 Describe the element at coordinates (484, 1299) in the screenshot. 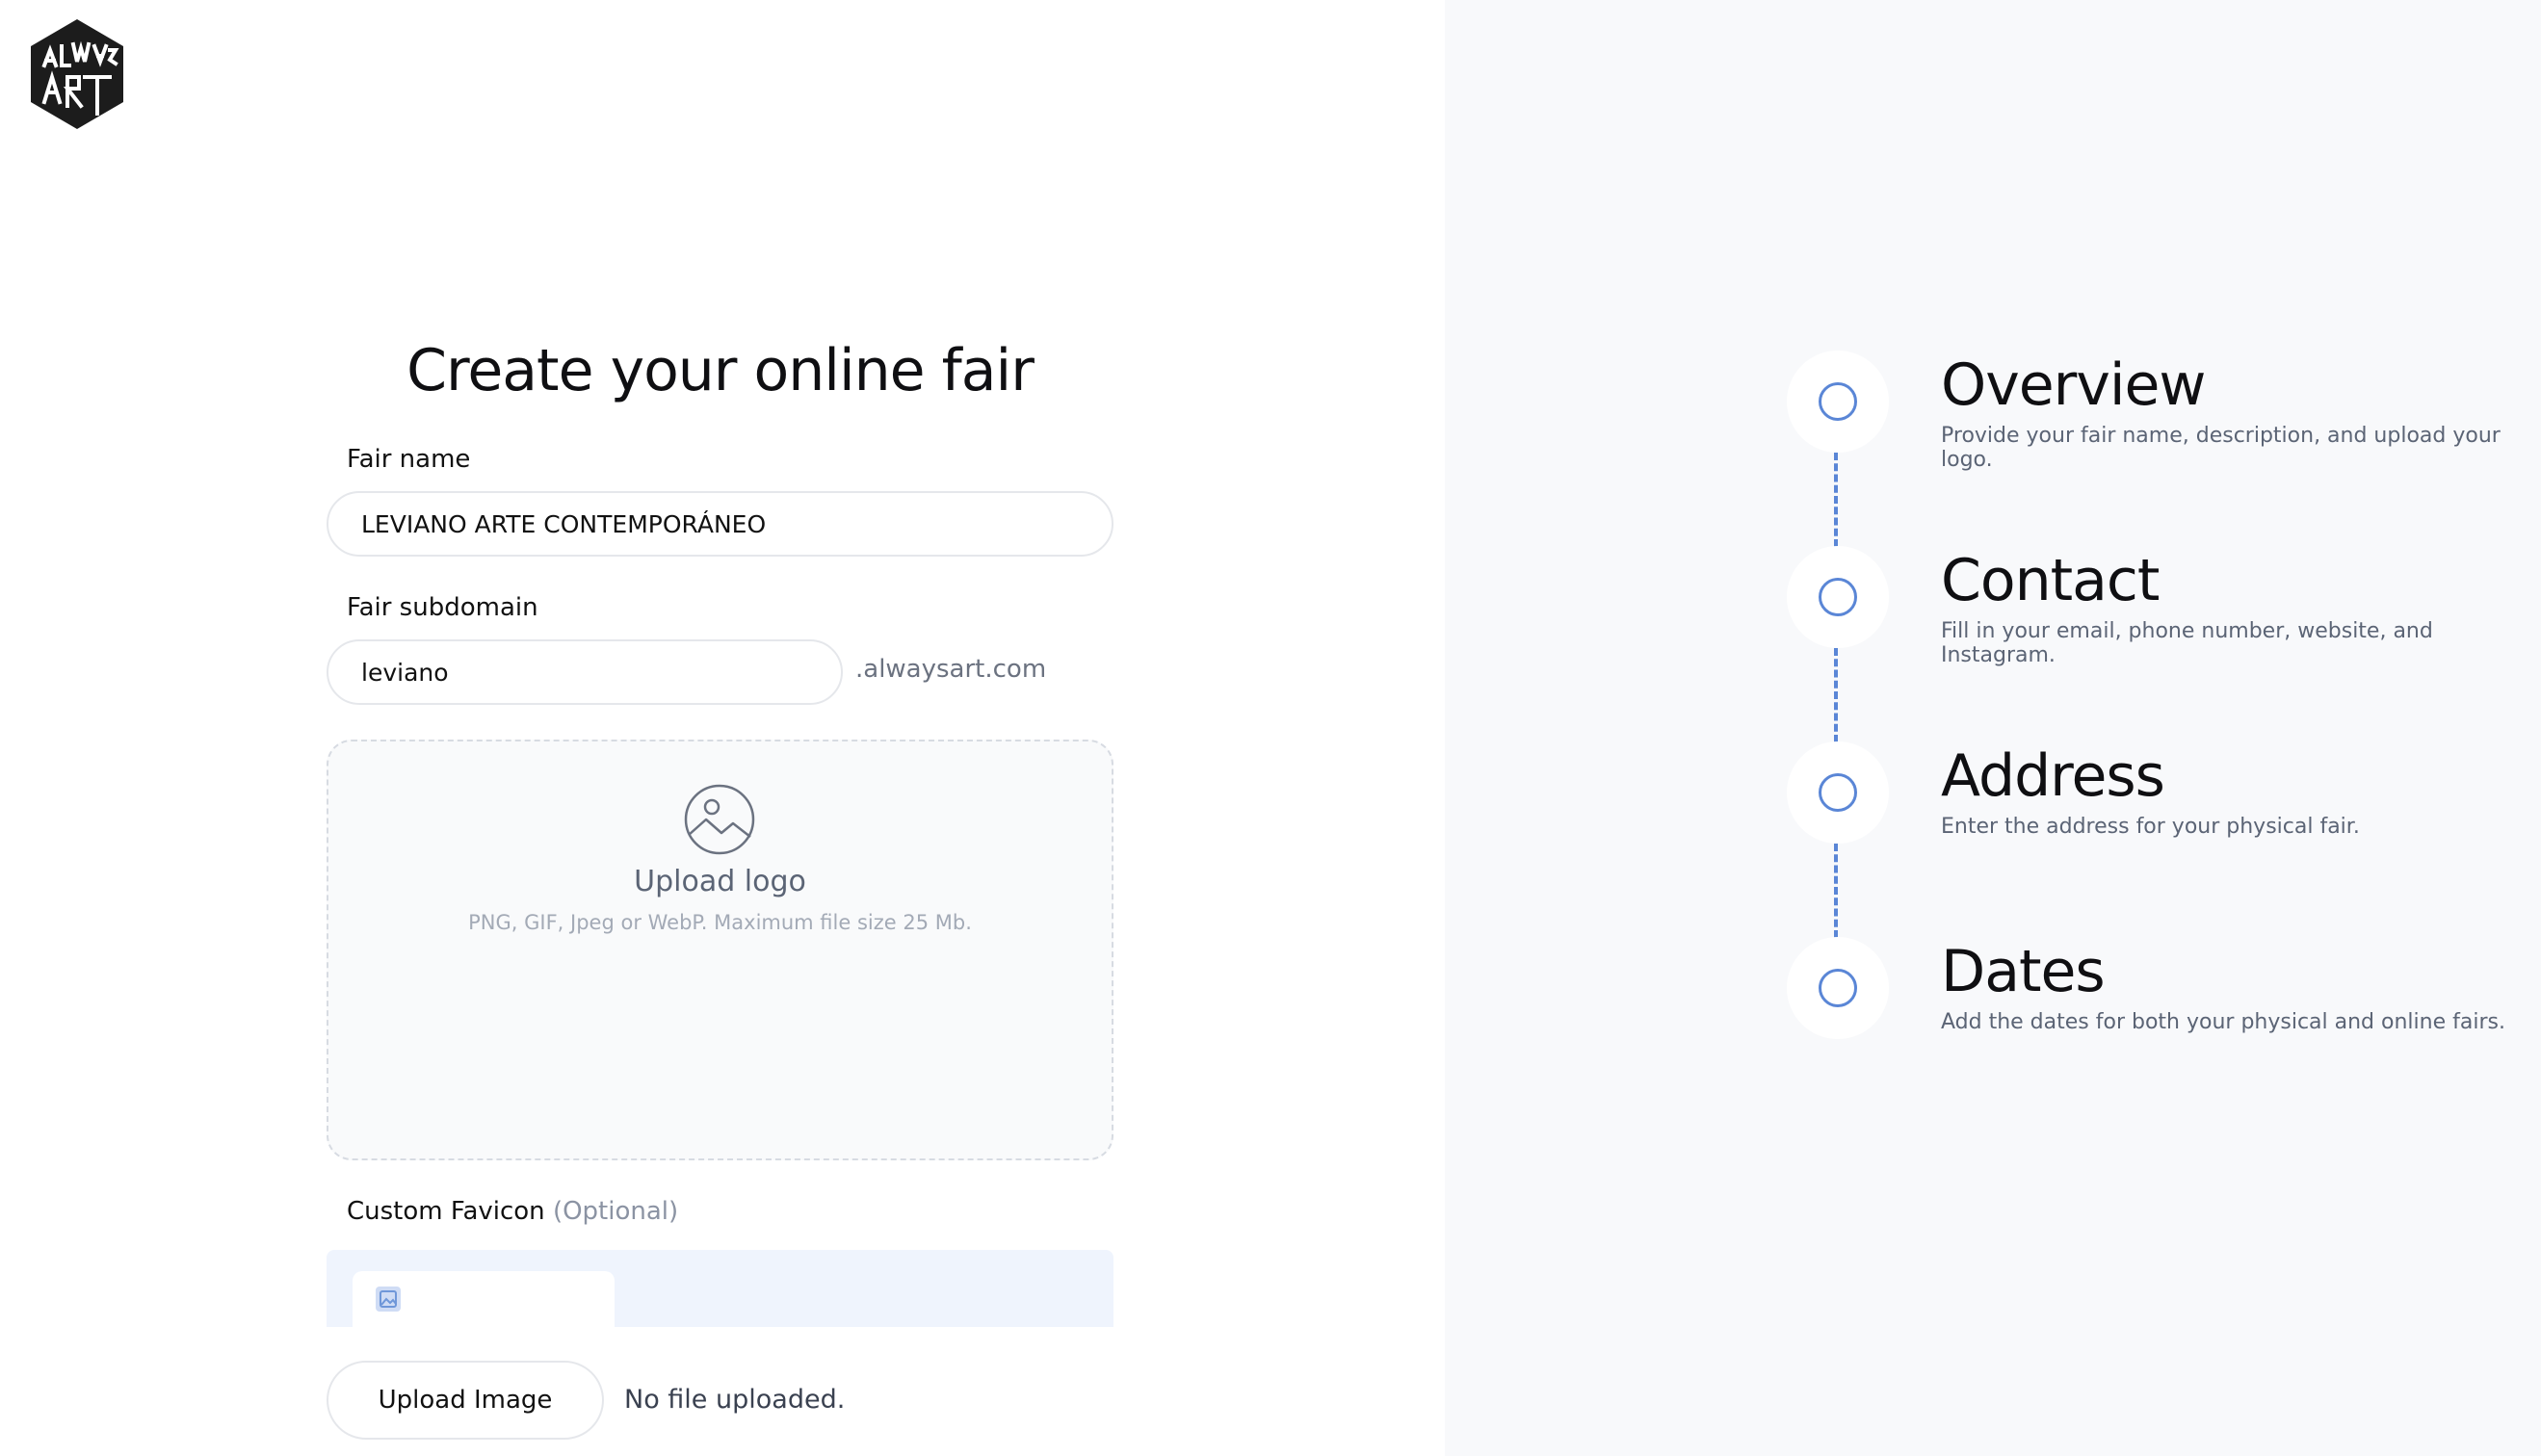

I see `browser-tab-preview` at that location.